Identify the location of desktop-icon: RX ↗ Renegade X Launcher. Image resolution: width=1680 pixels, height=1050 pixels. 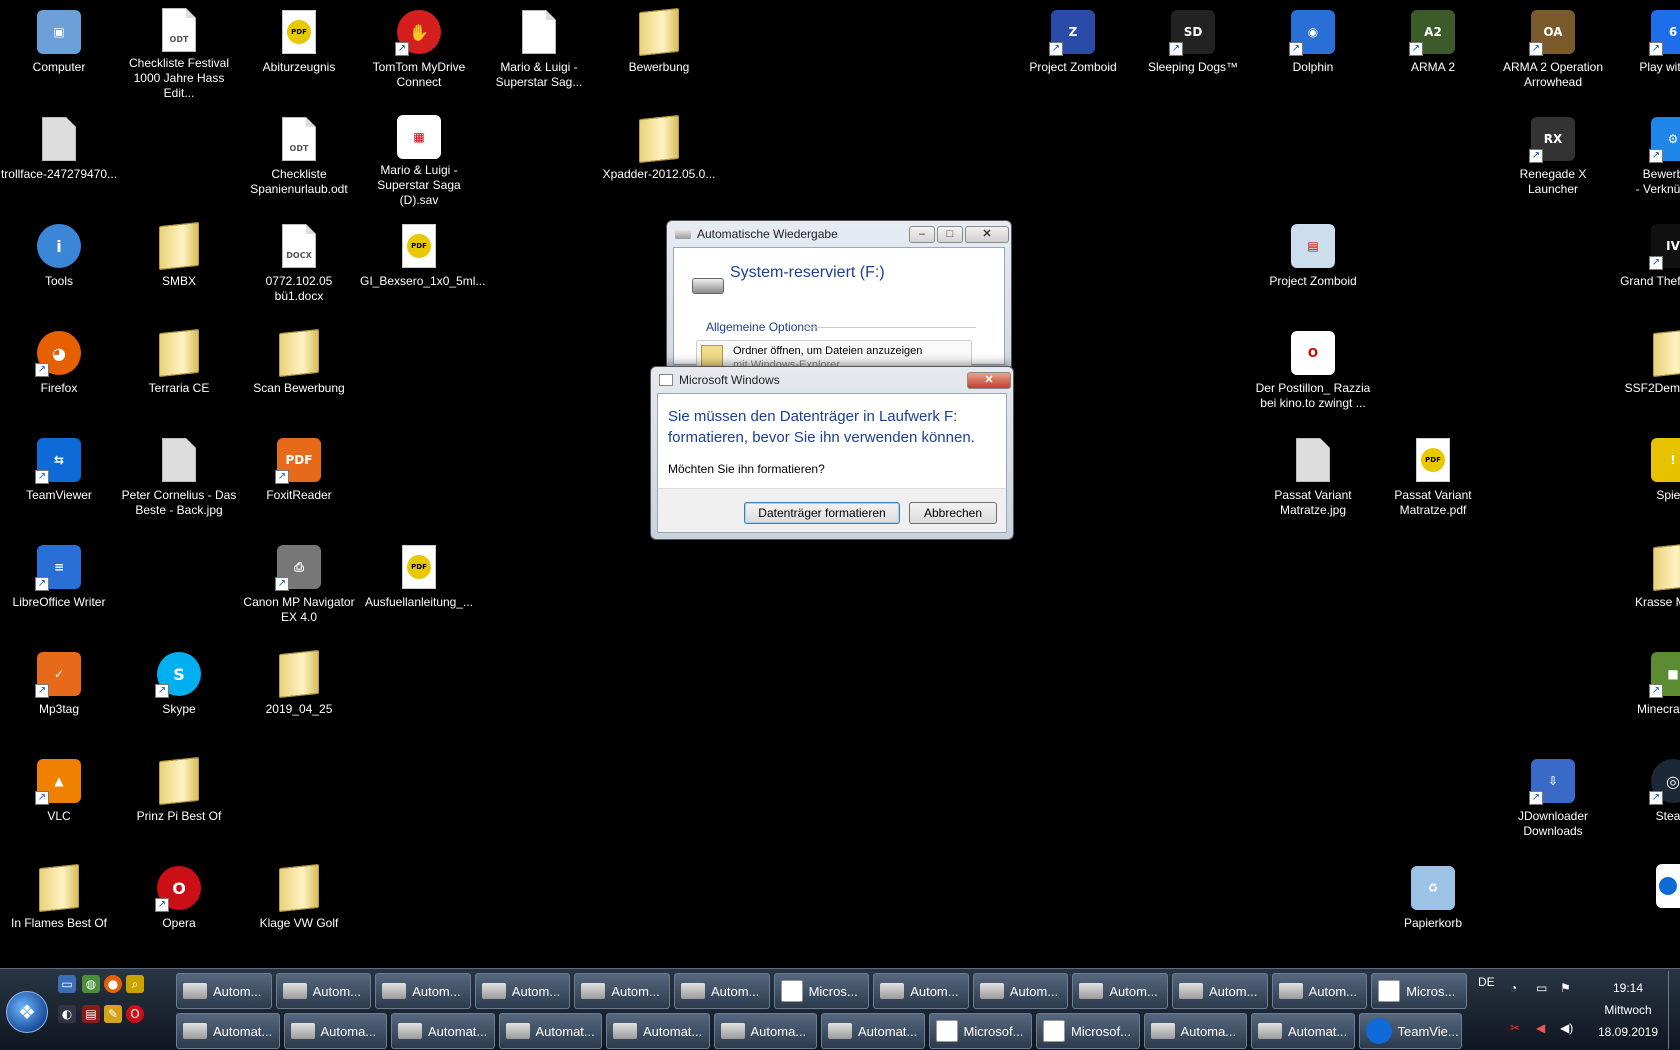
(1553, 157).